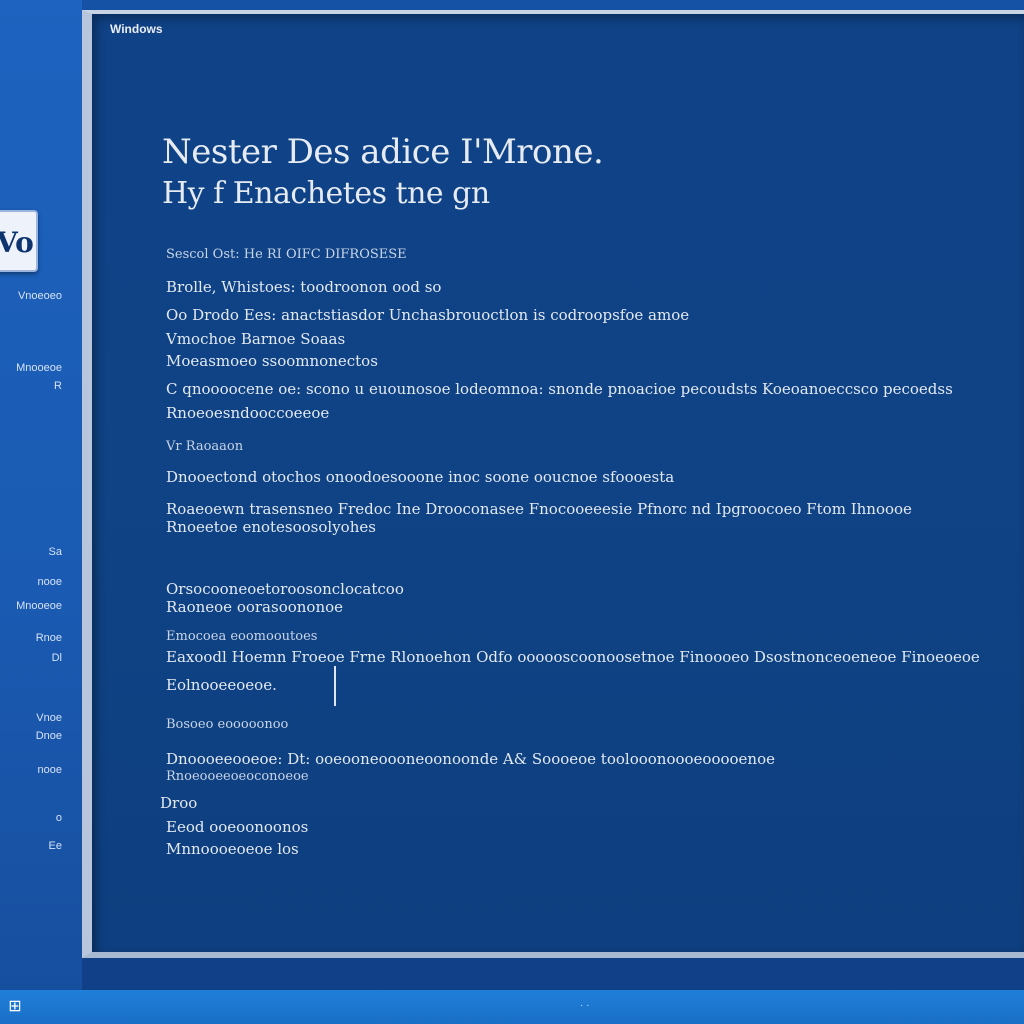 This screenshot has width=1024, height=1024. I want to click on page-subtitle: Hy f Enachetes tne gn, so click(326, 193).